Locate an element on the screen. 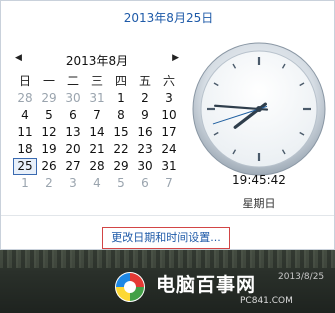  weekday-header: 五 is located at coordinates (144, 81).